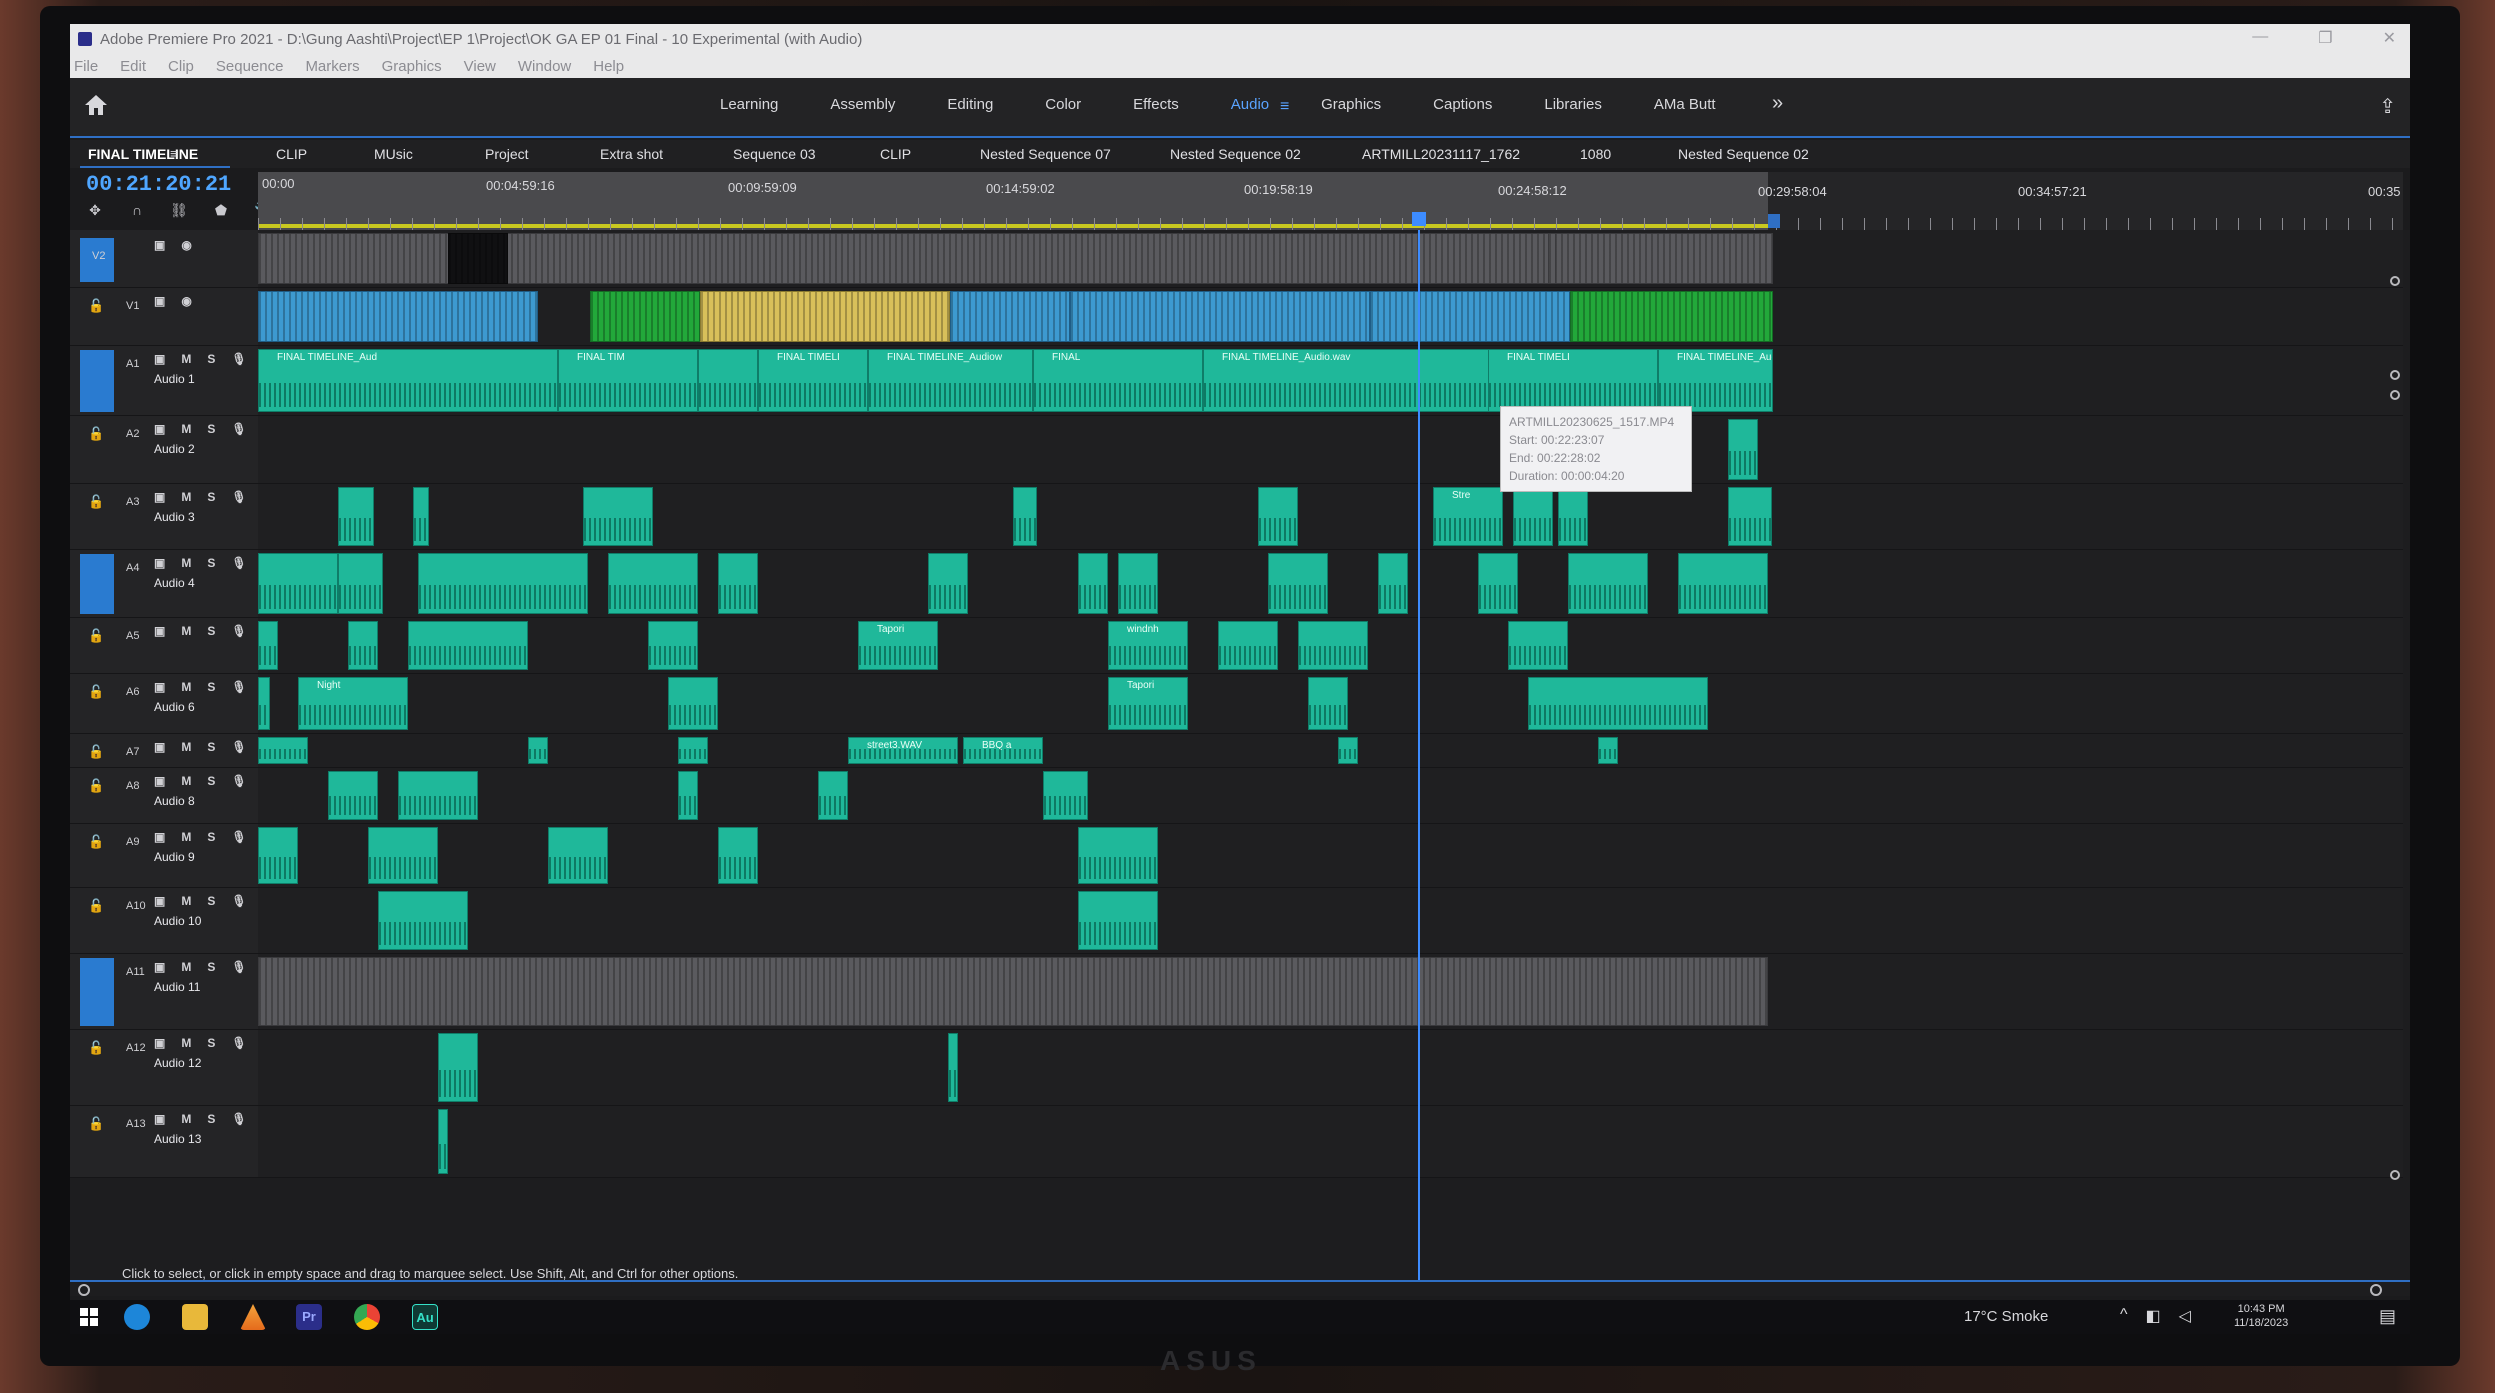 This screenshot has height=1393, width=2495. What do you see at coordinates (1250, 104) in the screenshot?
I see `workspace-tab-audio: Audio` at bounding box center [1250, 104].